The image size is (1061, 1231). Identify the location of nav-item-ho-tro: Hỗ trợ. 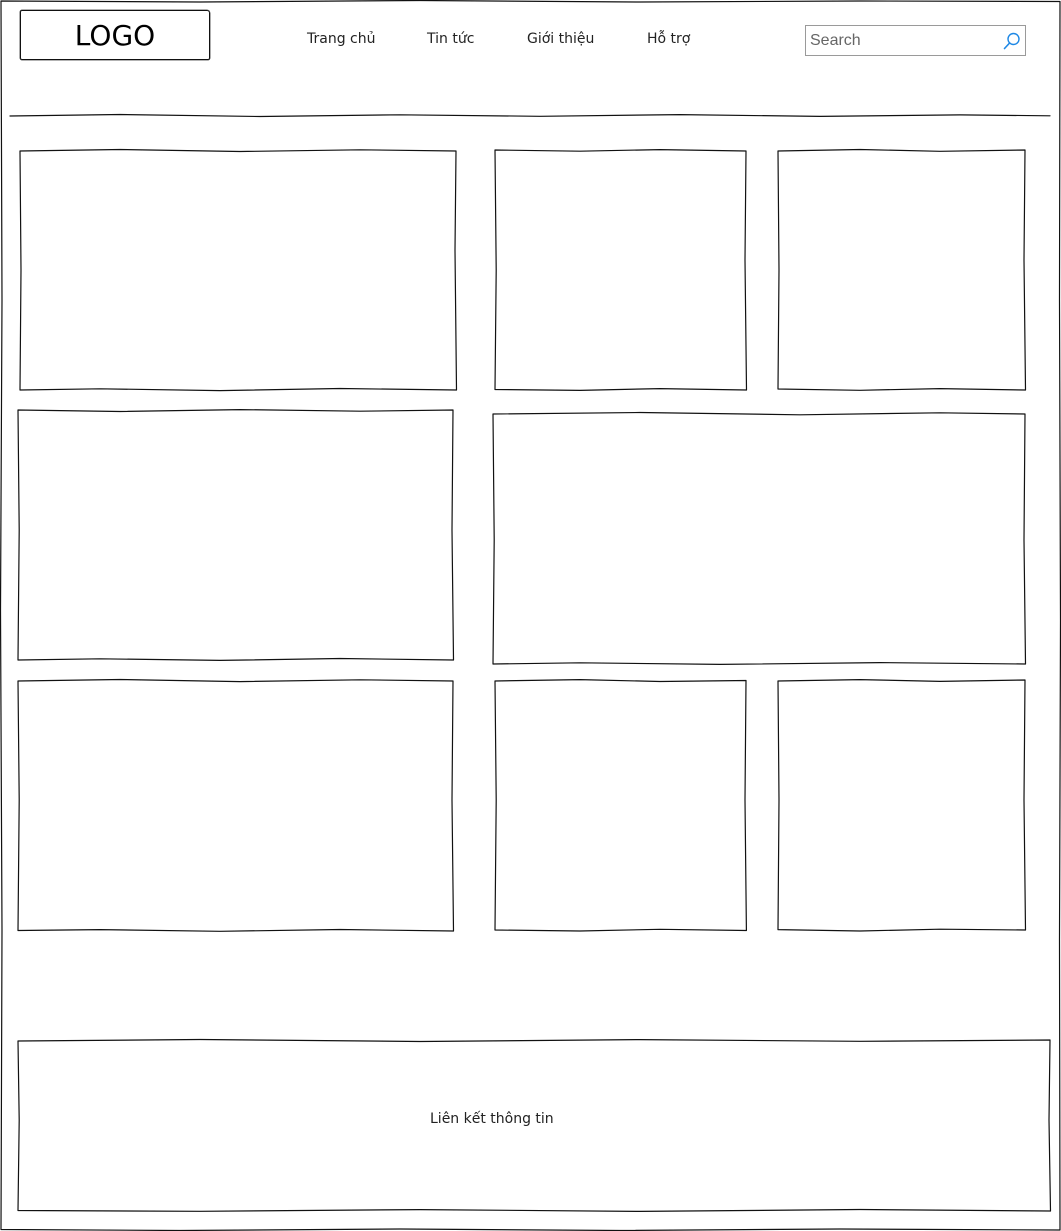
(668, 39).